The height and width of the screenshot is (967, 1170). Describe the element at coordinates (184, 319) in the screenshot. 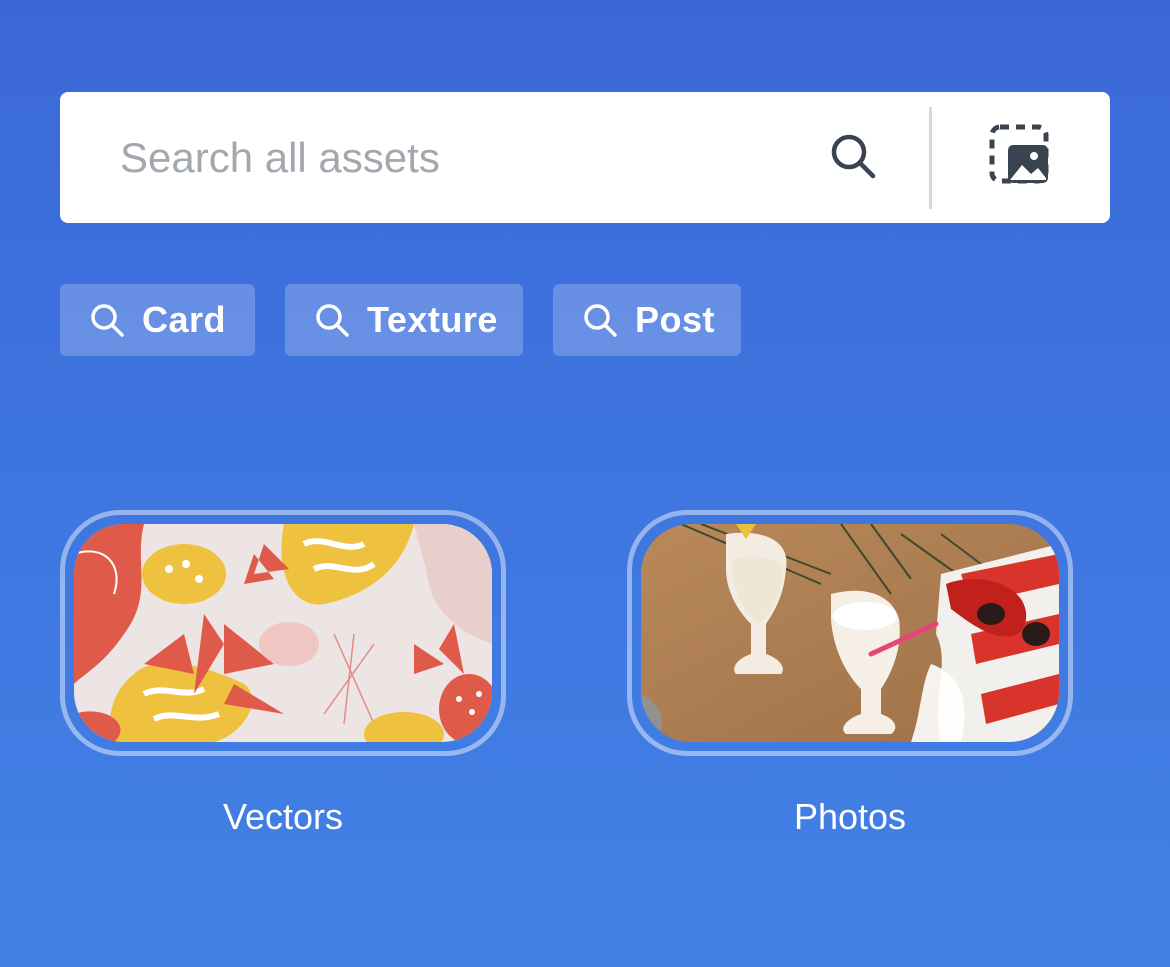

I see `chip-label: Card` at that location.